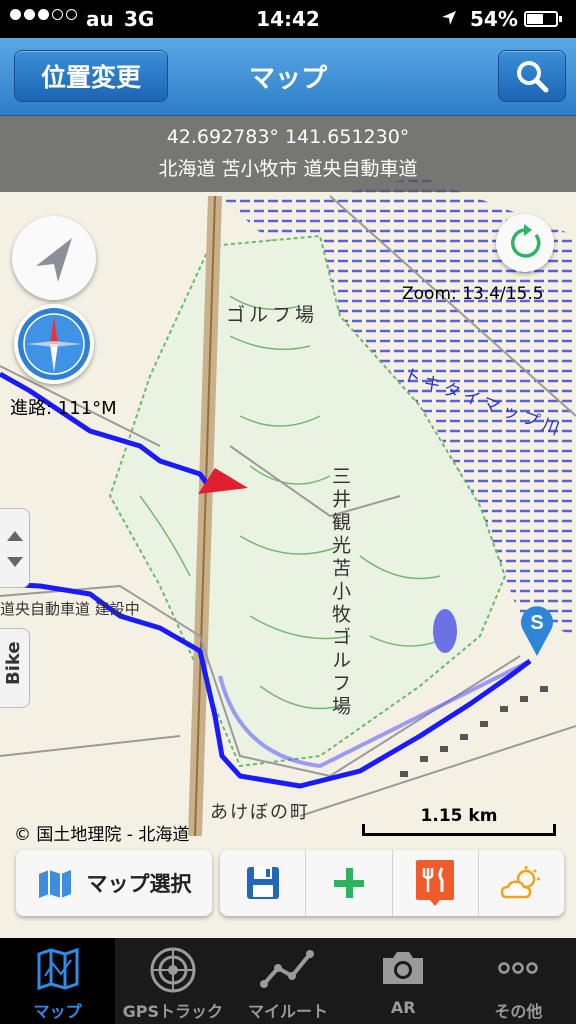 This screenshot has height=1024, width=576. What do you see at coordinates (139, 884) in the screenshot?
I see `map-select-label: マップ選択` at bounding box center [139, 884].